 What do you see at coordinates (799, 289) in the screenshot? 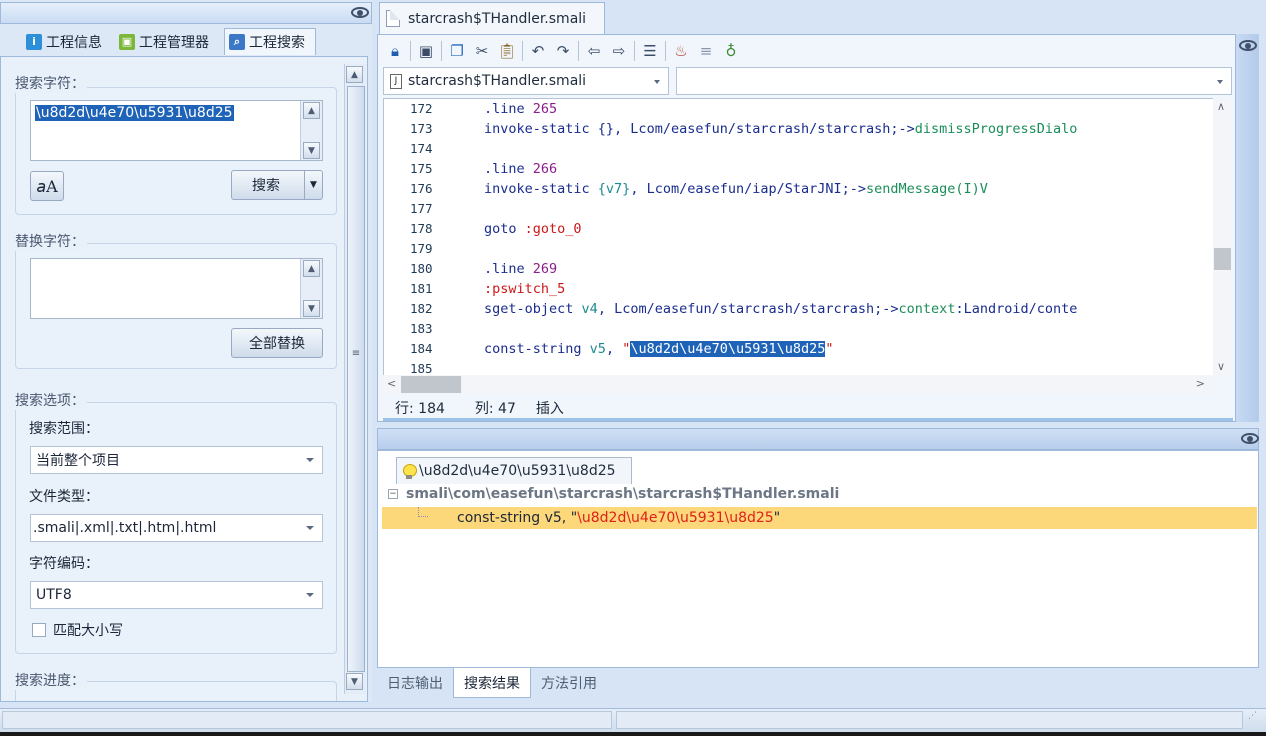
I see `code-line: 181 :pswitch_5` at bounding box center [799, 289].